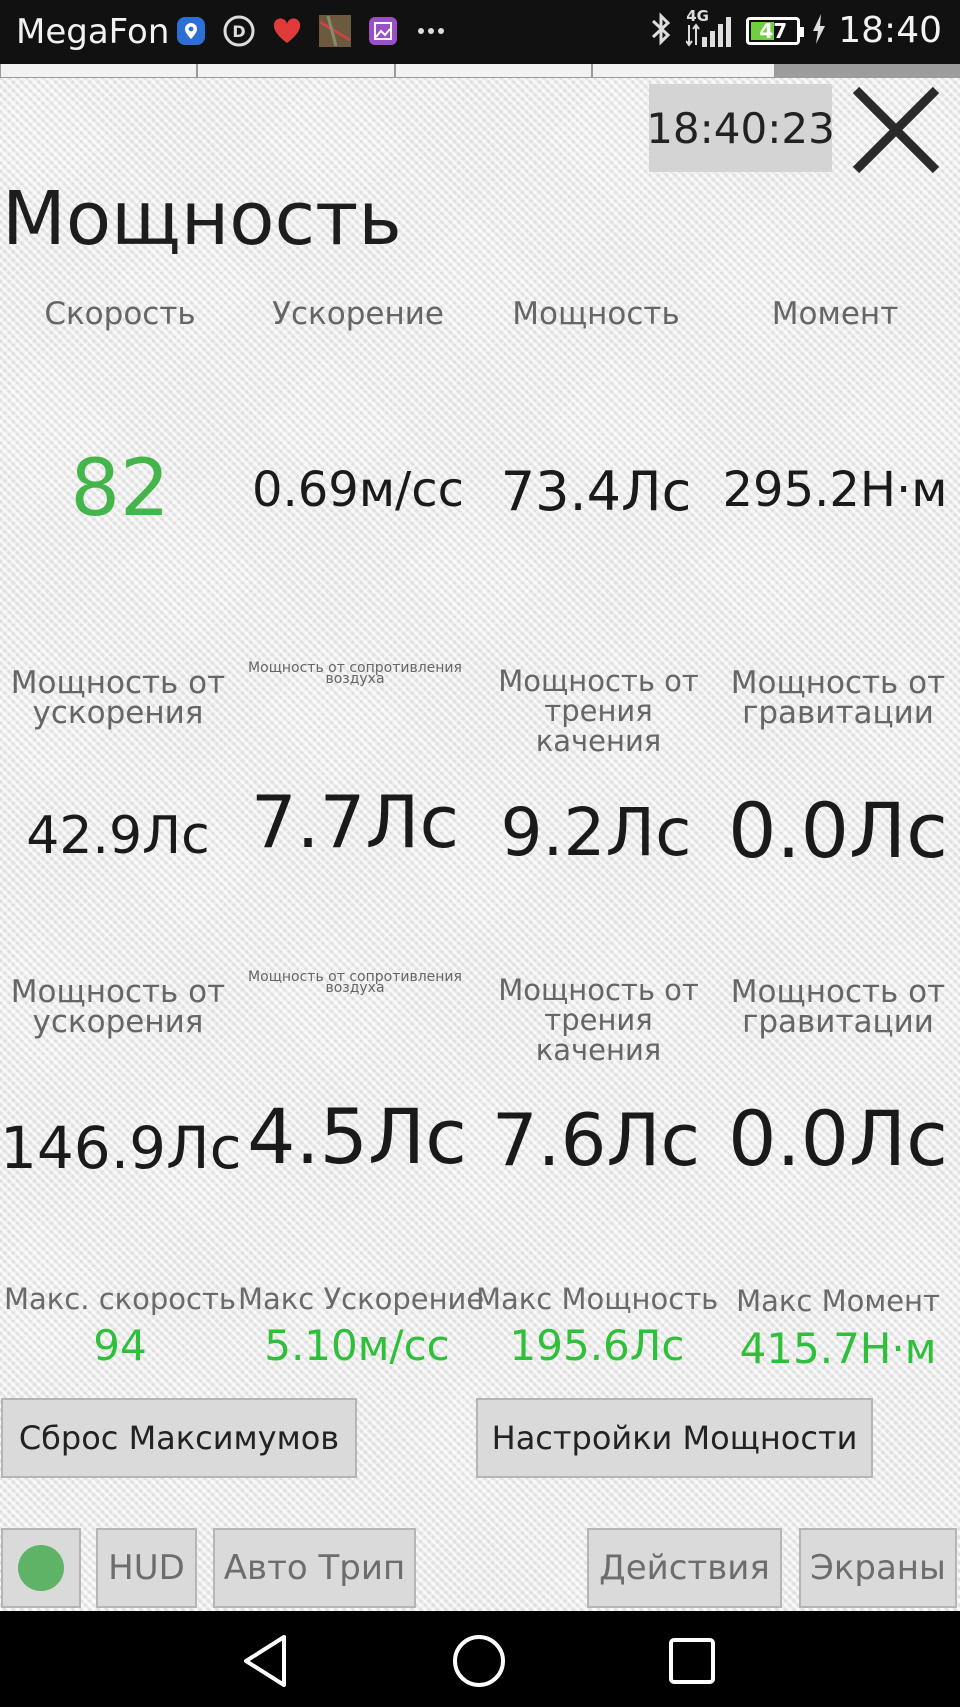 The image size is (960, 1707). I want to click on clock-display: 18:40:23, so click(740, 128).